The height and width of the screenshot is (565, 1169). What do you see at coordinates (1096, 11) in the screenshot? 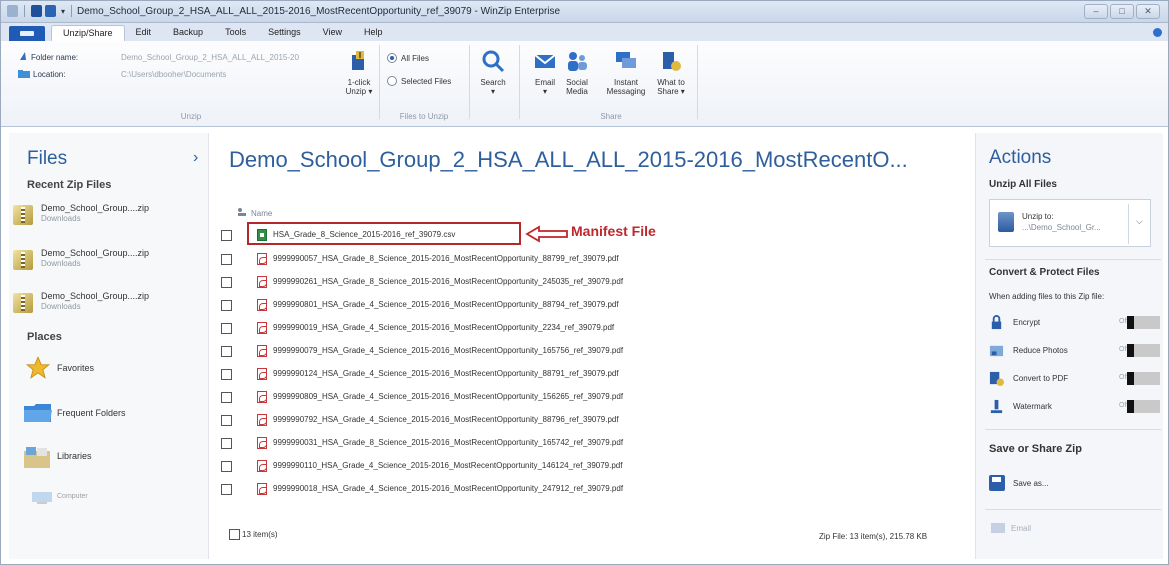
I see `minimize-button: –` at bounding box center [1096, 11].